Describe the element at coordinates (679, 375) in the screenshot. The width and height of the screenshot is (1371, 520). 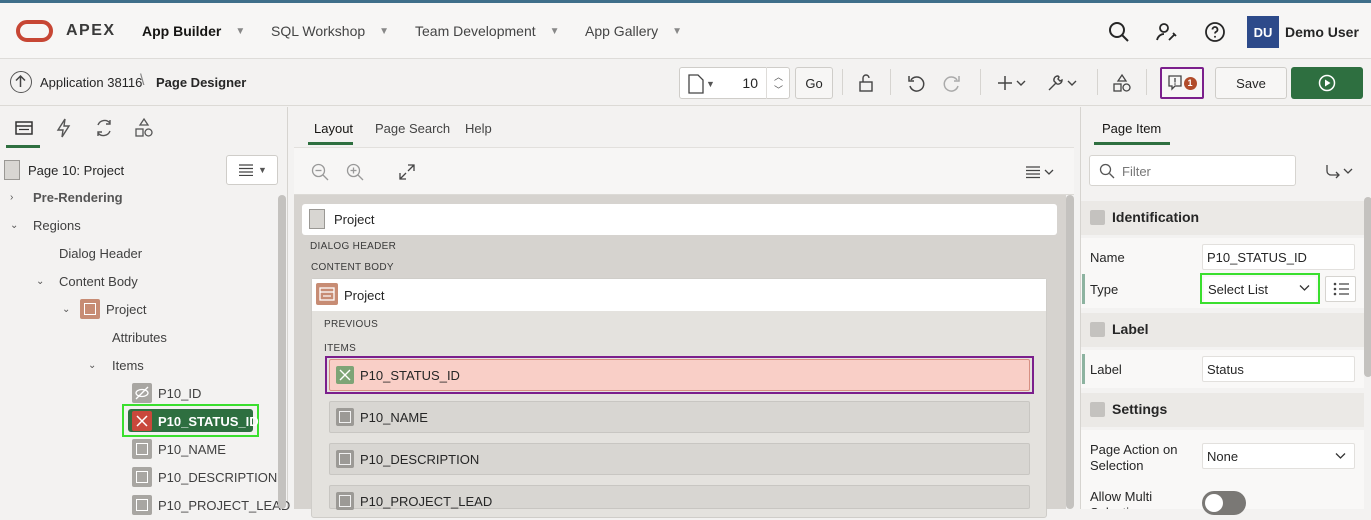
I see `layout-item-p10-status-id: P10_STATUS_ID` at that location.